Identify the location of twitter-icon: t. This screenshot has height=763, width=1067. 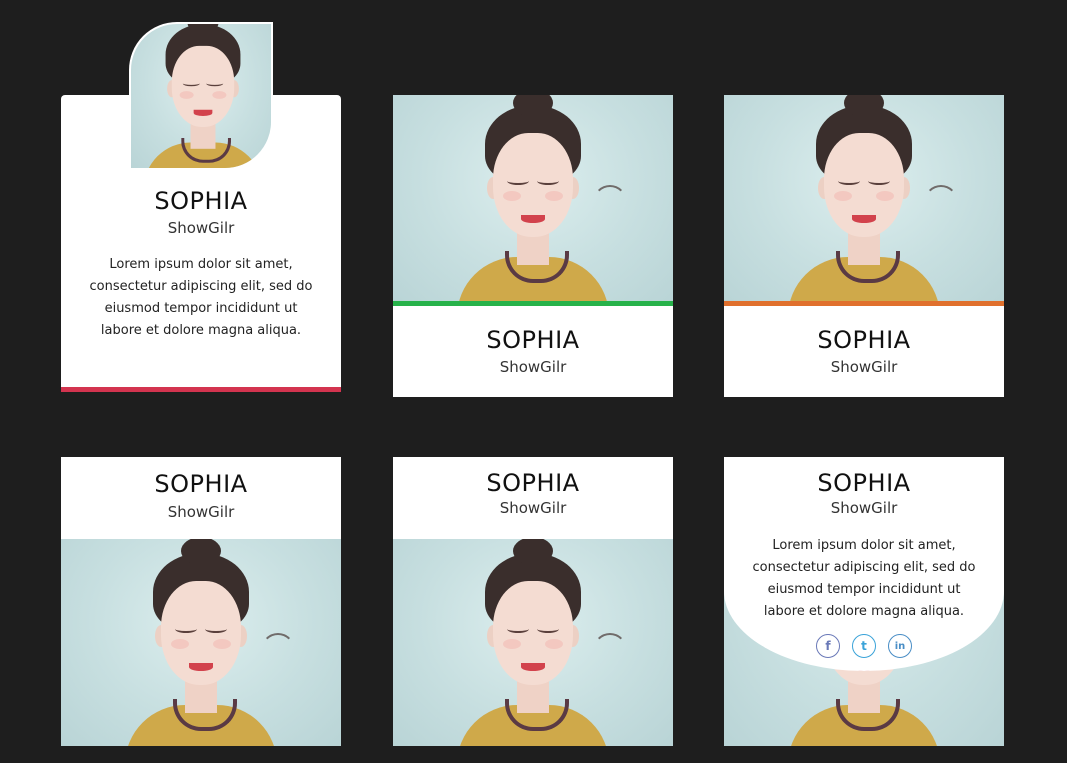
(864, 646).